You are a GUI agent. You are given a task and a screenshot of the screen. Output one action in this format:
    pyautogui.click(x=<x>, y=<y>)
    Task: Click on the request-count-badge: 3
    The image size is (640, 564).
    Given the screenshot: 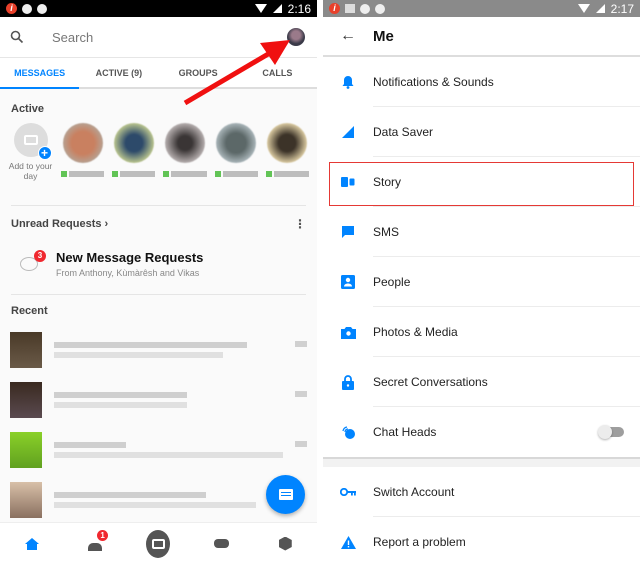 What is the action you would take?
    pyautogui.click(x=40, y=256)
    